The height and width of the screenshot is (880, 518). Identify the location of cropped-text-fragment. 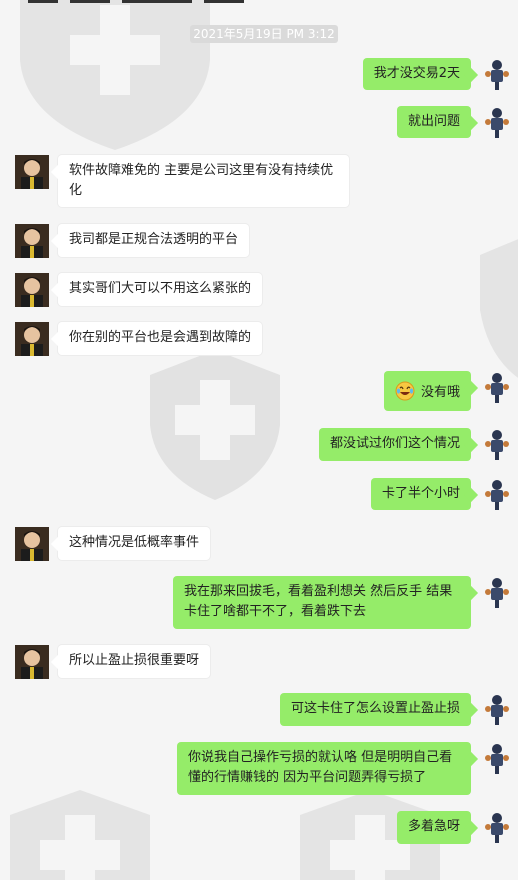
(178, 3).